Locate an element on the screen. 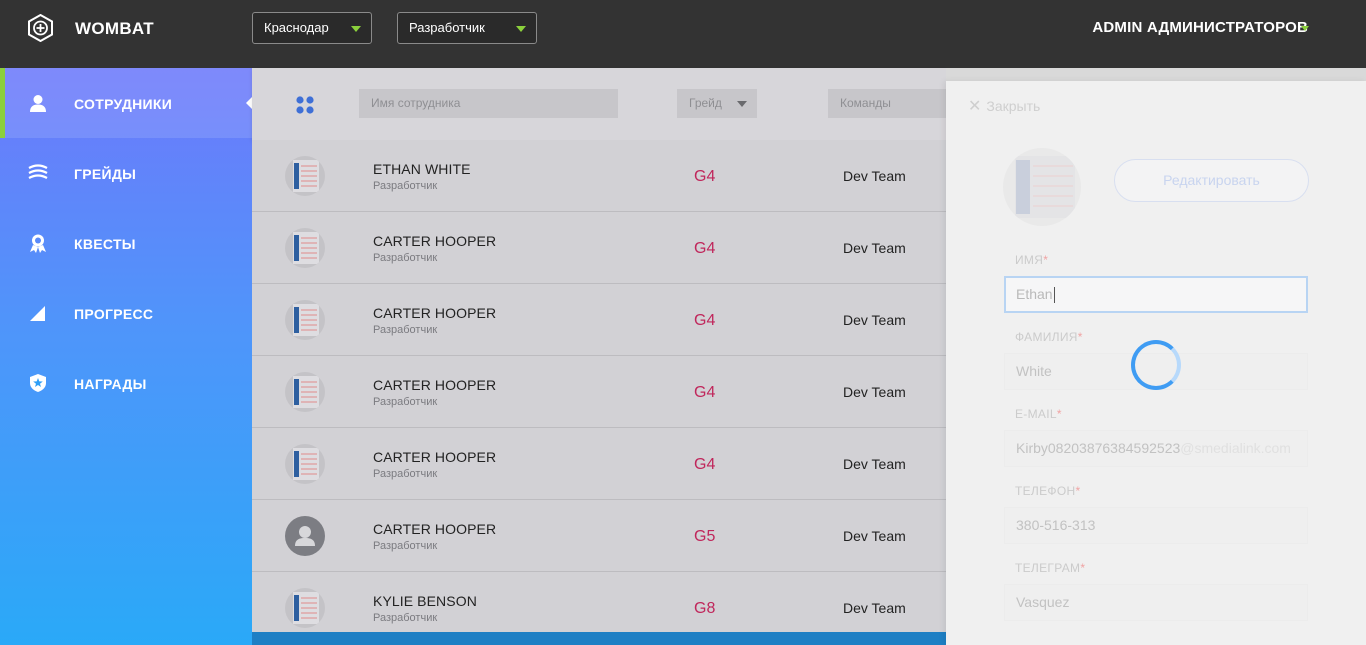 The image size is (1366, 645). role-select: Разработчик is located at coordinates (467, 28).